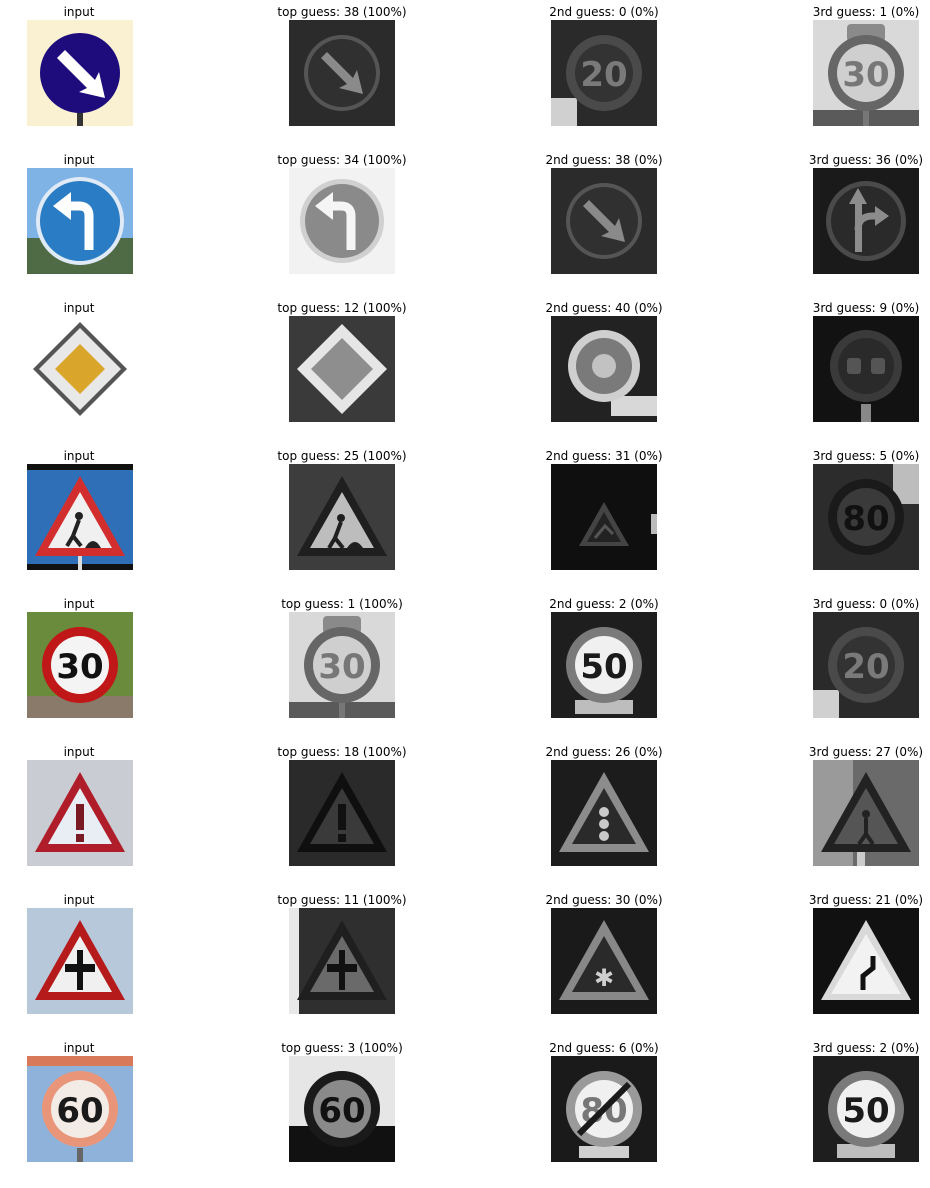  What do you see at coordinates (342, 517) in the screenshot?
I see `road-work-sign-image` at bounding box center [342, 517].